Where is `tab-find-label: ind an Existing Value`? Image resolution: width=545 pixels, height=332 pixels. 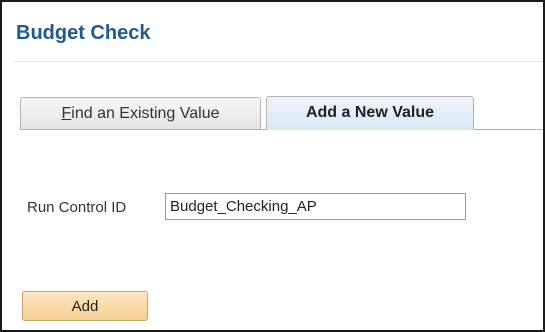 tab-find-label: ind an Existing Value is located at coordinates (145, 113).